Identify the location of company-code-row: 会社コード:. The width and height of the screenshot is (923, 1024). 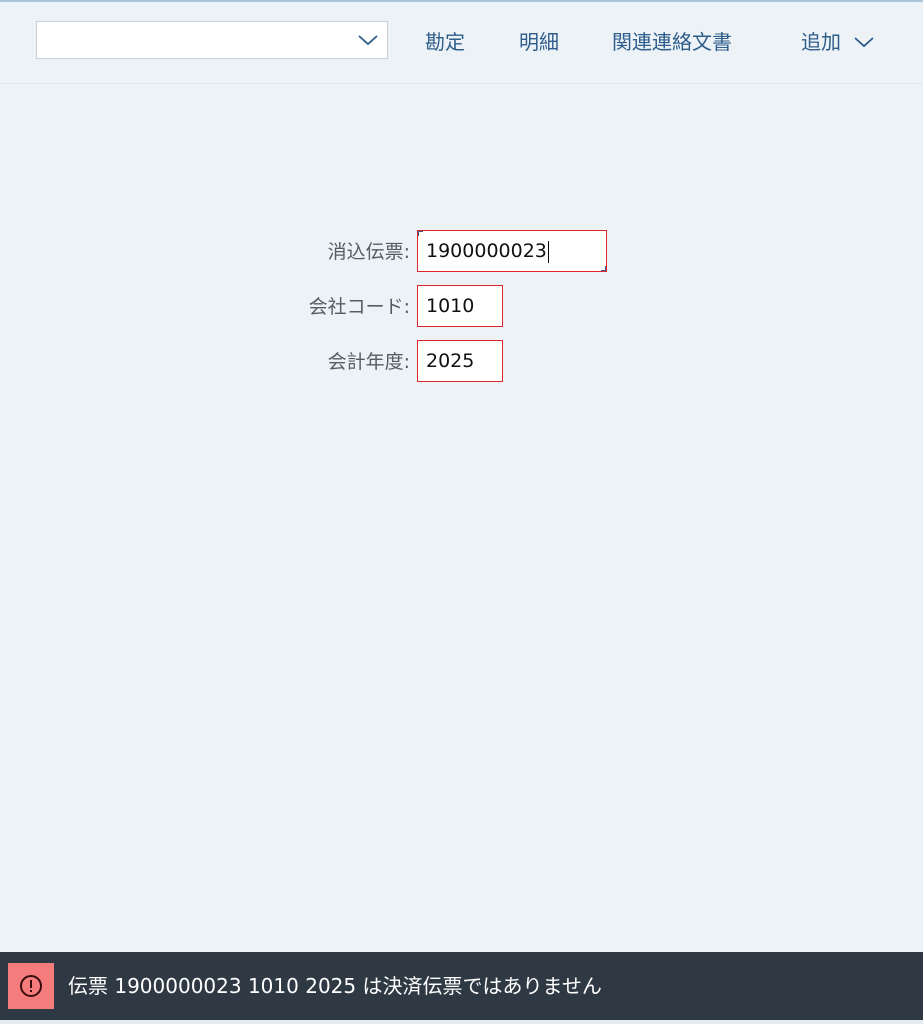
(205, 307).